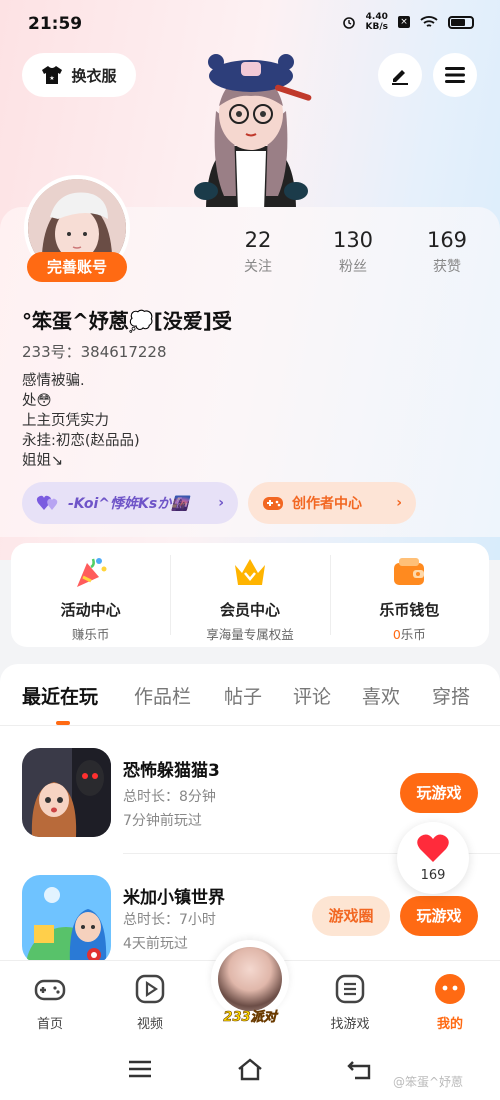 This screenshot has height=1100, width=500. What do you see at coordinates (461, 22) in the screenshot?
I see `battery-icon` at bounding box center [461, 22].